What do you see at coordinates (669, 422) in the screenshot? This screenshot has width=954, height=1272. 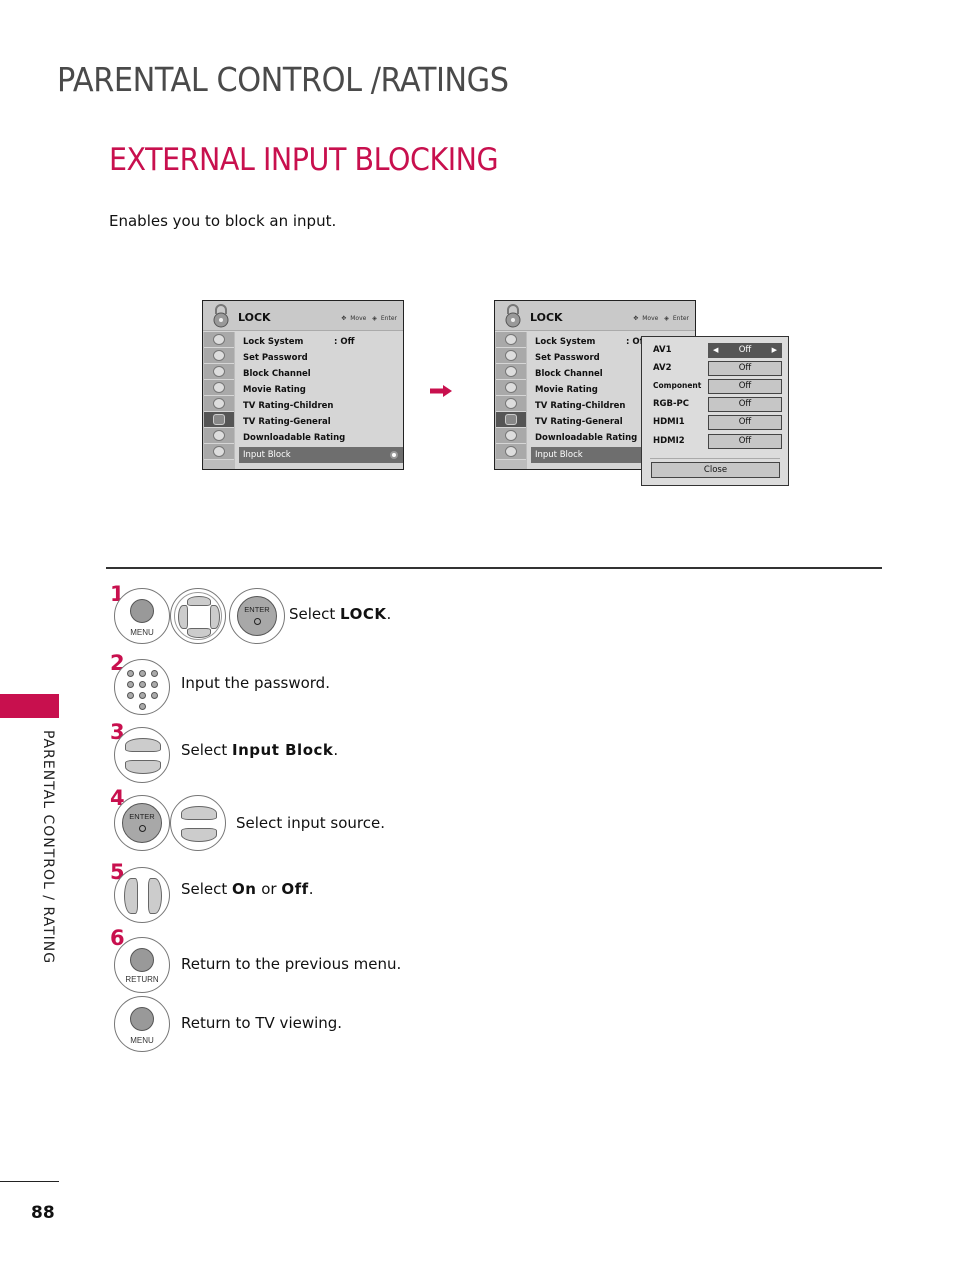 I see `input-label: HDMI1` at bounding box center [669, 422].